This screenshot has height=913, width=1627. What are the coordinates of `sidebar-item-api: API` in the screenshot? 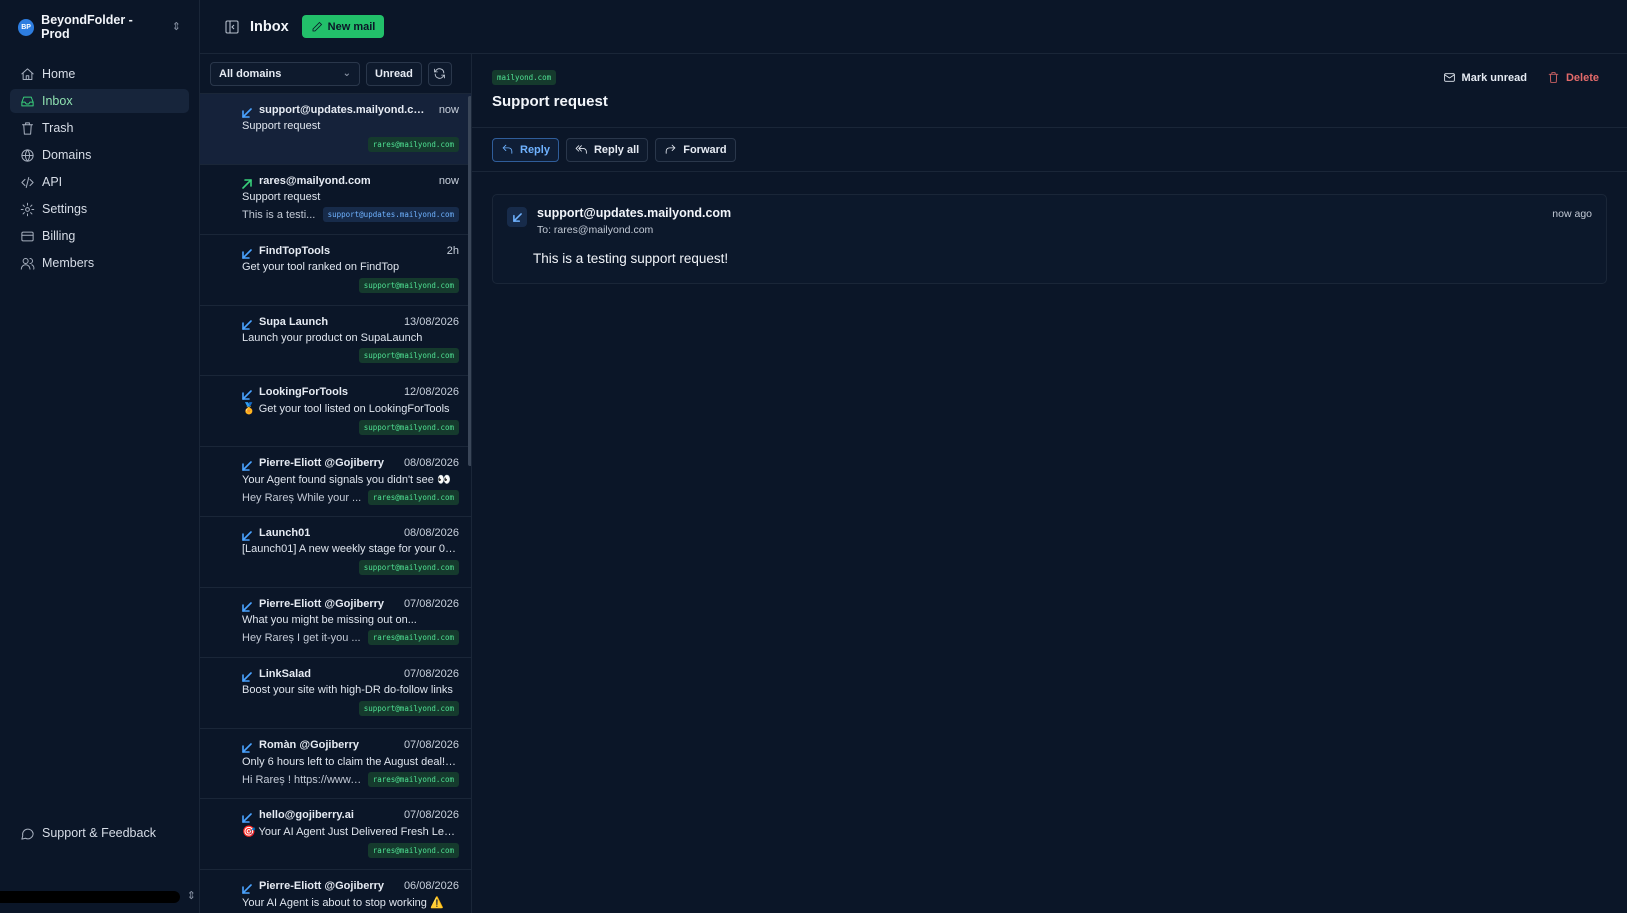 It's located at (99, 182).